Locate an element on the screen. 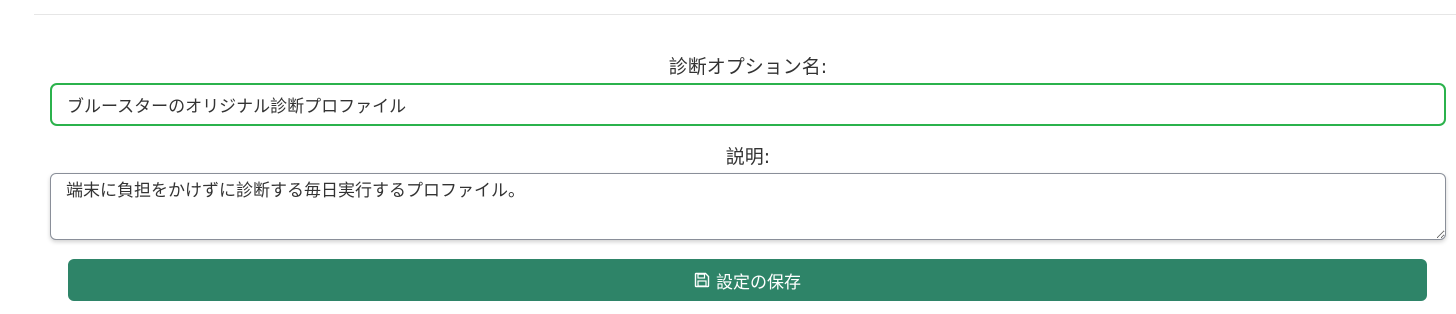  option-name-label: 診断オプション名: is located at coordinates (748, 67).